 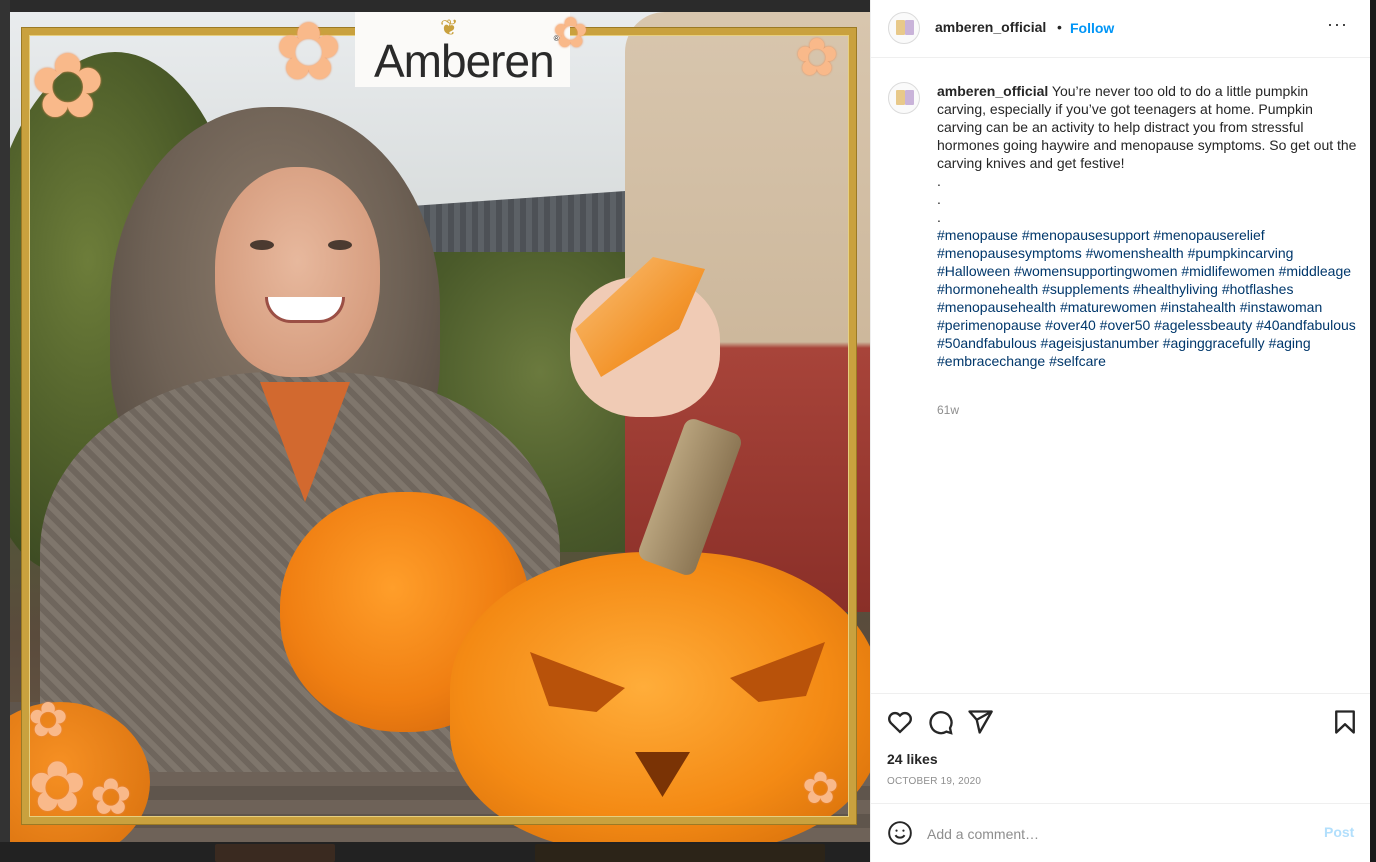 I want to click on caption-username: amberen_official, so click(x=992, y=91).